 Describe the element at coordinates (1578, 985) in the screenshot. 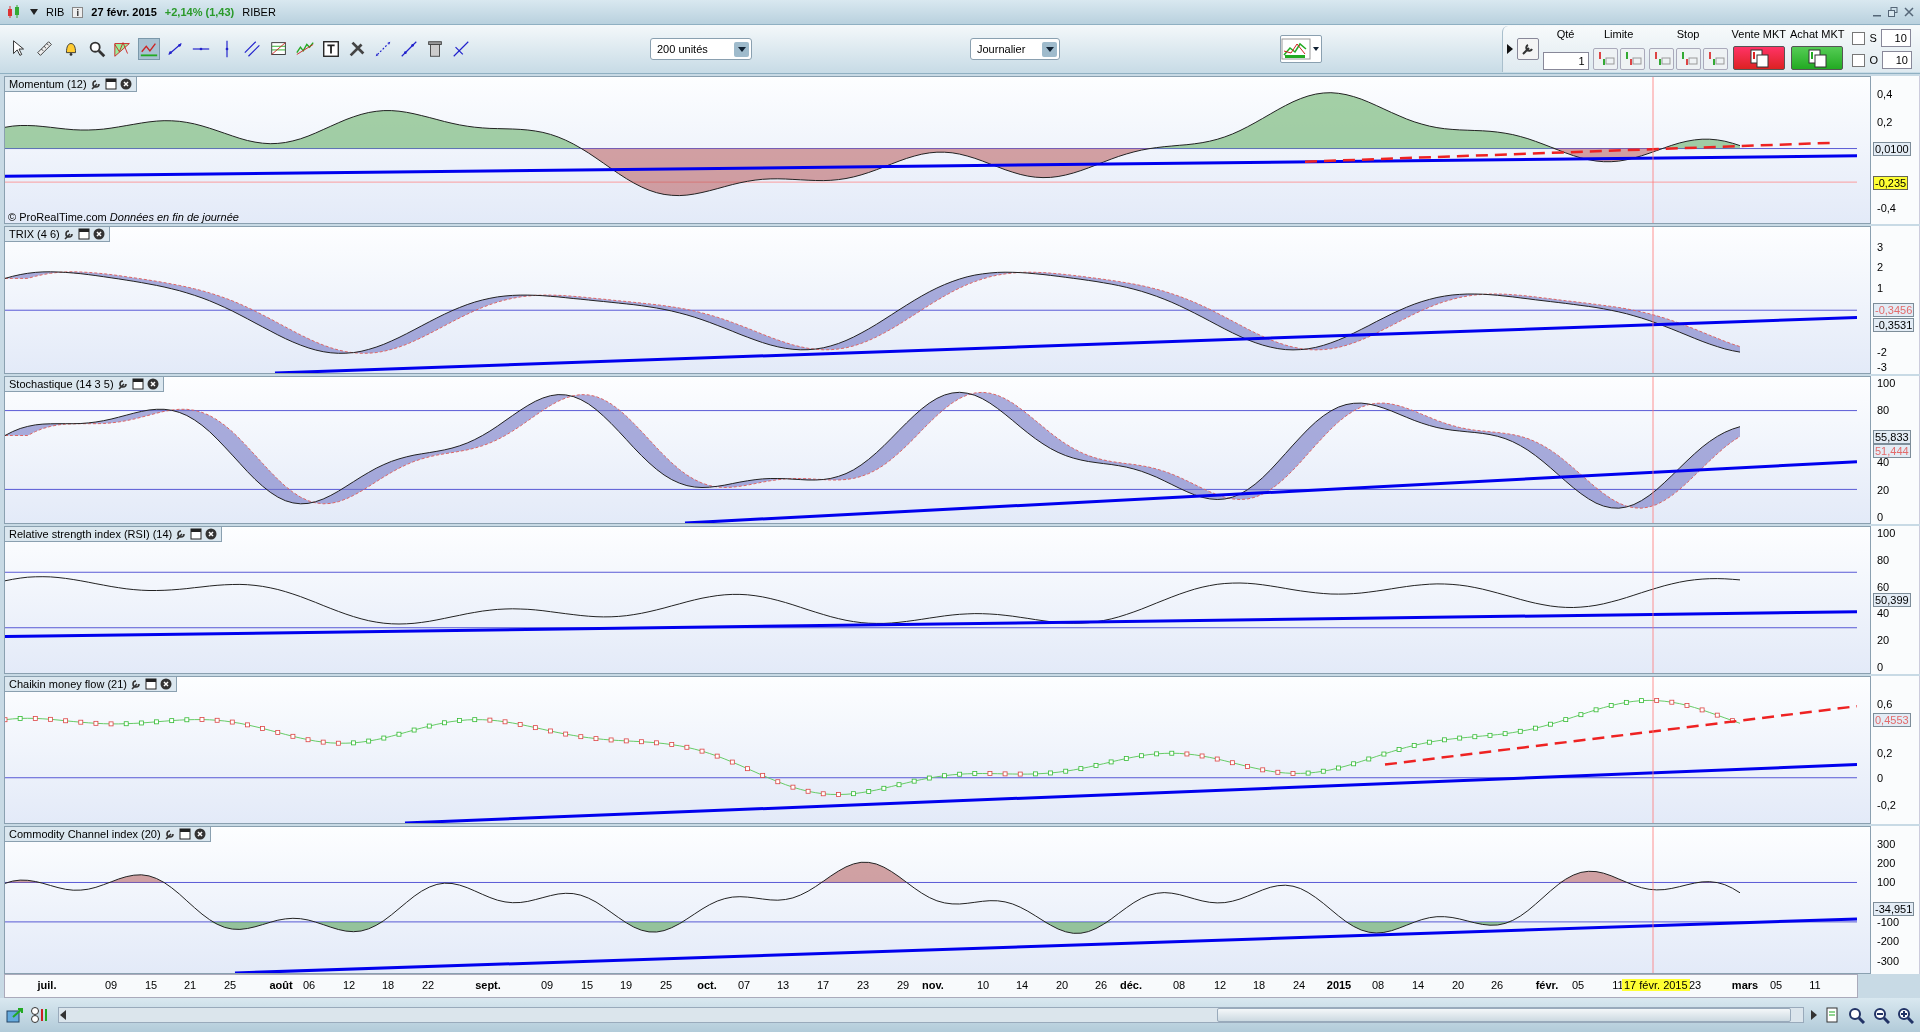

I see `date-label: 05` at that location.